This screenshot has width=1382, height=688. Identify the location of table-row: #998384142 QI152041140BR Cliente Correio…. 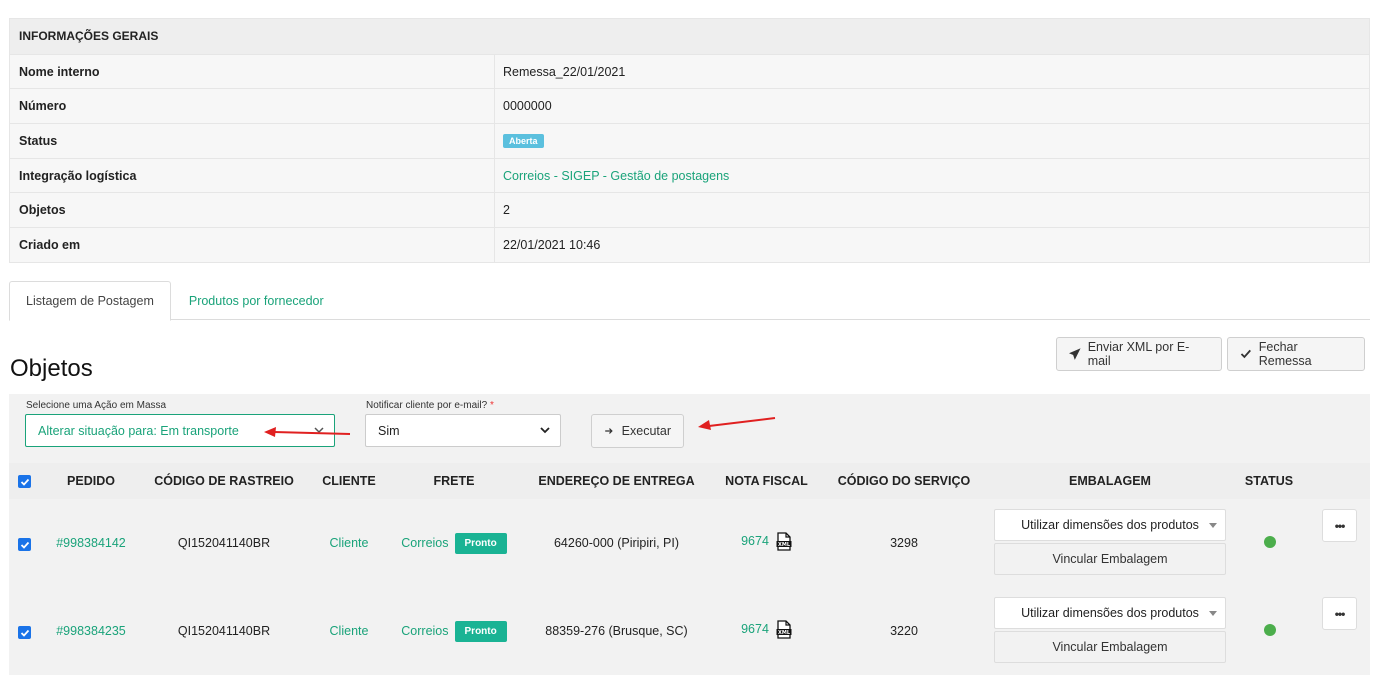
(689, 543).